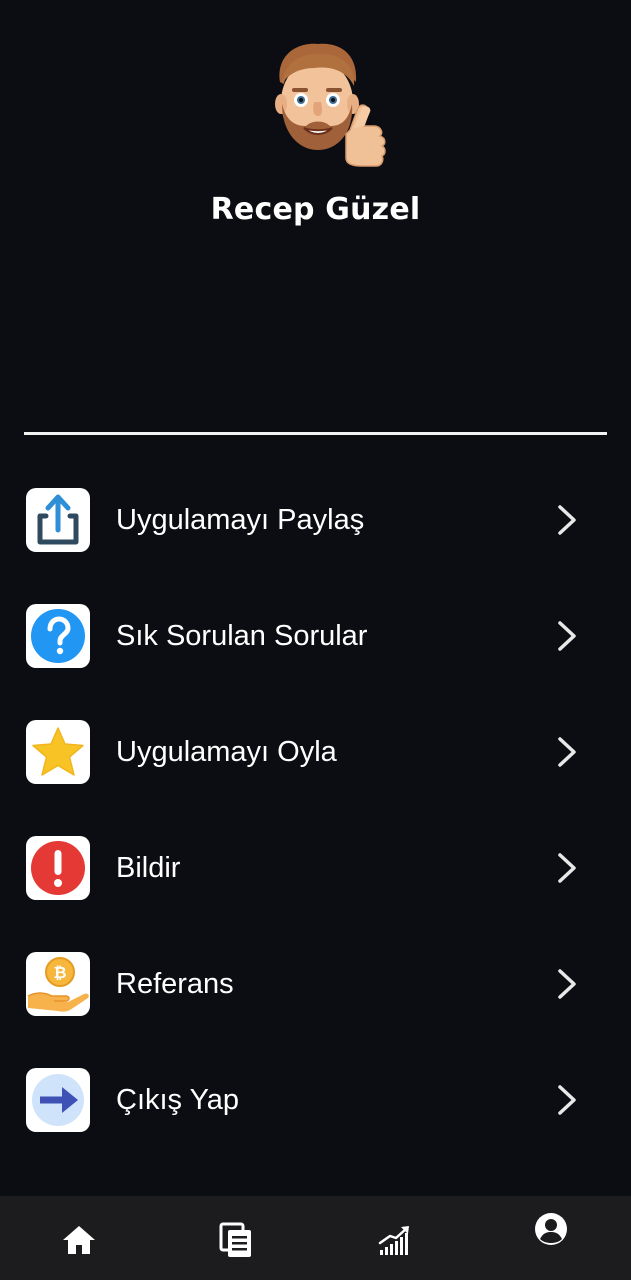 The image size is (631, 1280). Describe the element at coordinates (58, 636) in the screenshot. I see `question-icon` at that location.